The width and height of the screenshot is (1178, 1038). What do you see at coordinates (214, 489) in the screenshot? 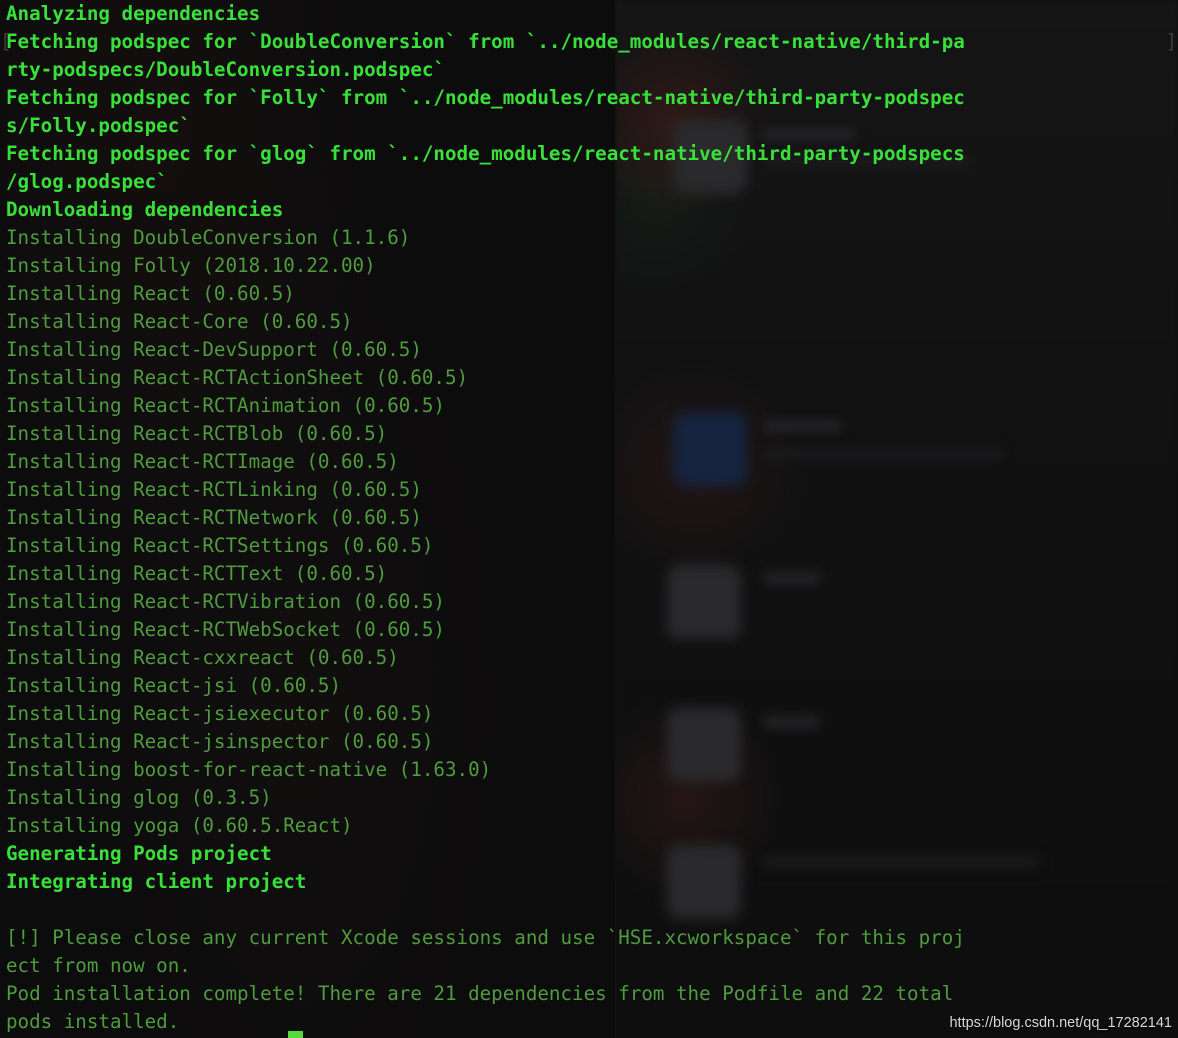
I see `terminal-line: Installing React-RCTLinking (0.60.5)` at bounding box center [214, 489].